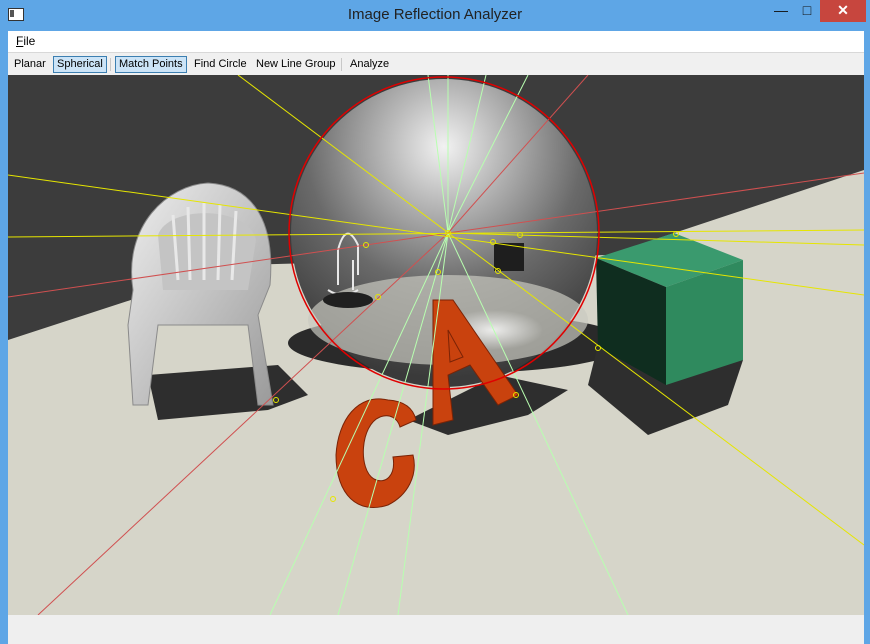 This screenshot has height=644, width=870. I want to click on maximize-button: □, so click(807, 11).